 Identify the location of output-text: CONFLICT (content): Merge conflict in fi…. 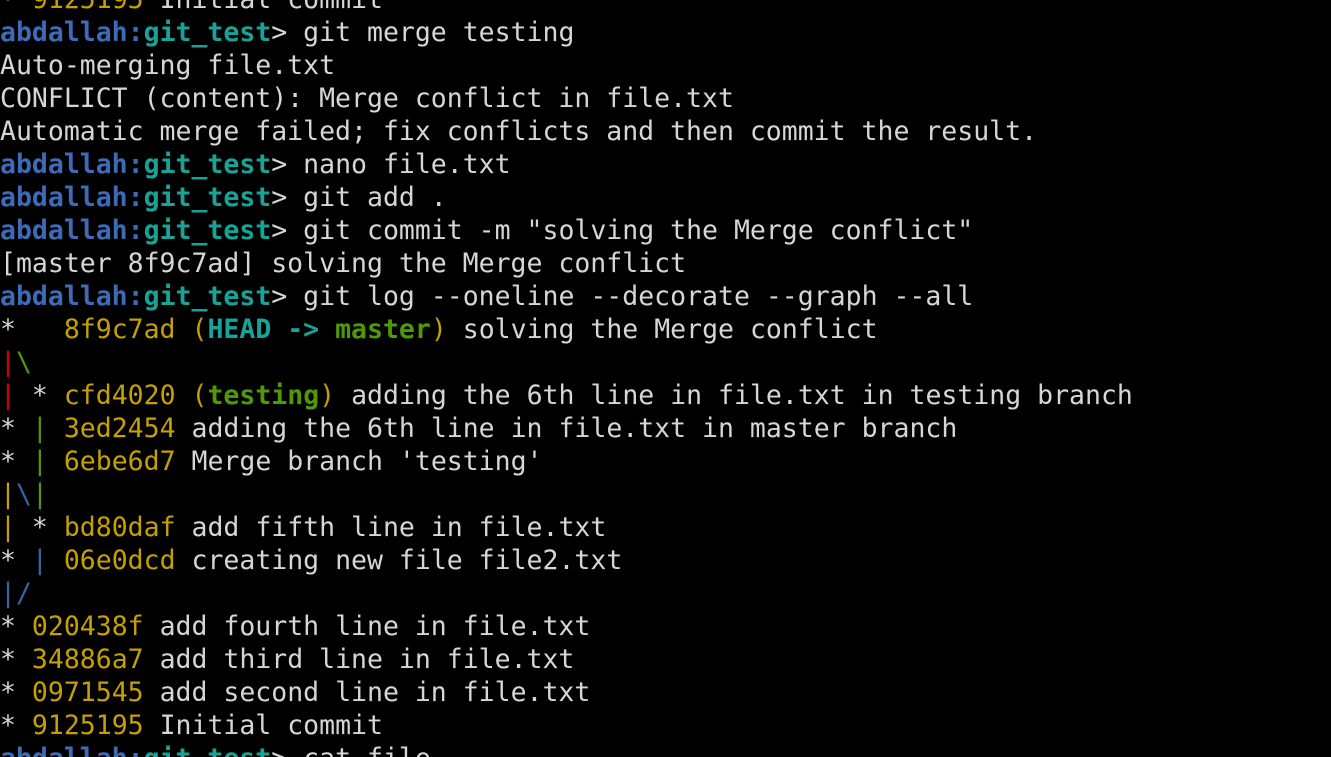
(367, 98).